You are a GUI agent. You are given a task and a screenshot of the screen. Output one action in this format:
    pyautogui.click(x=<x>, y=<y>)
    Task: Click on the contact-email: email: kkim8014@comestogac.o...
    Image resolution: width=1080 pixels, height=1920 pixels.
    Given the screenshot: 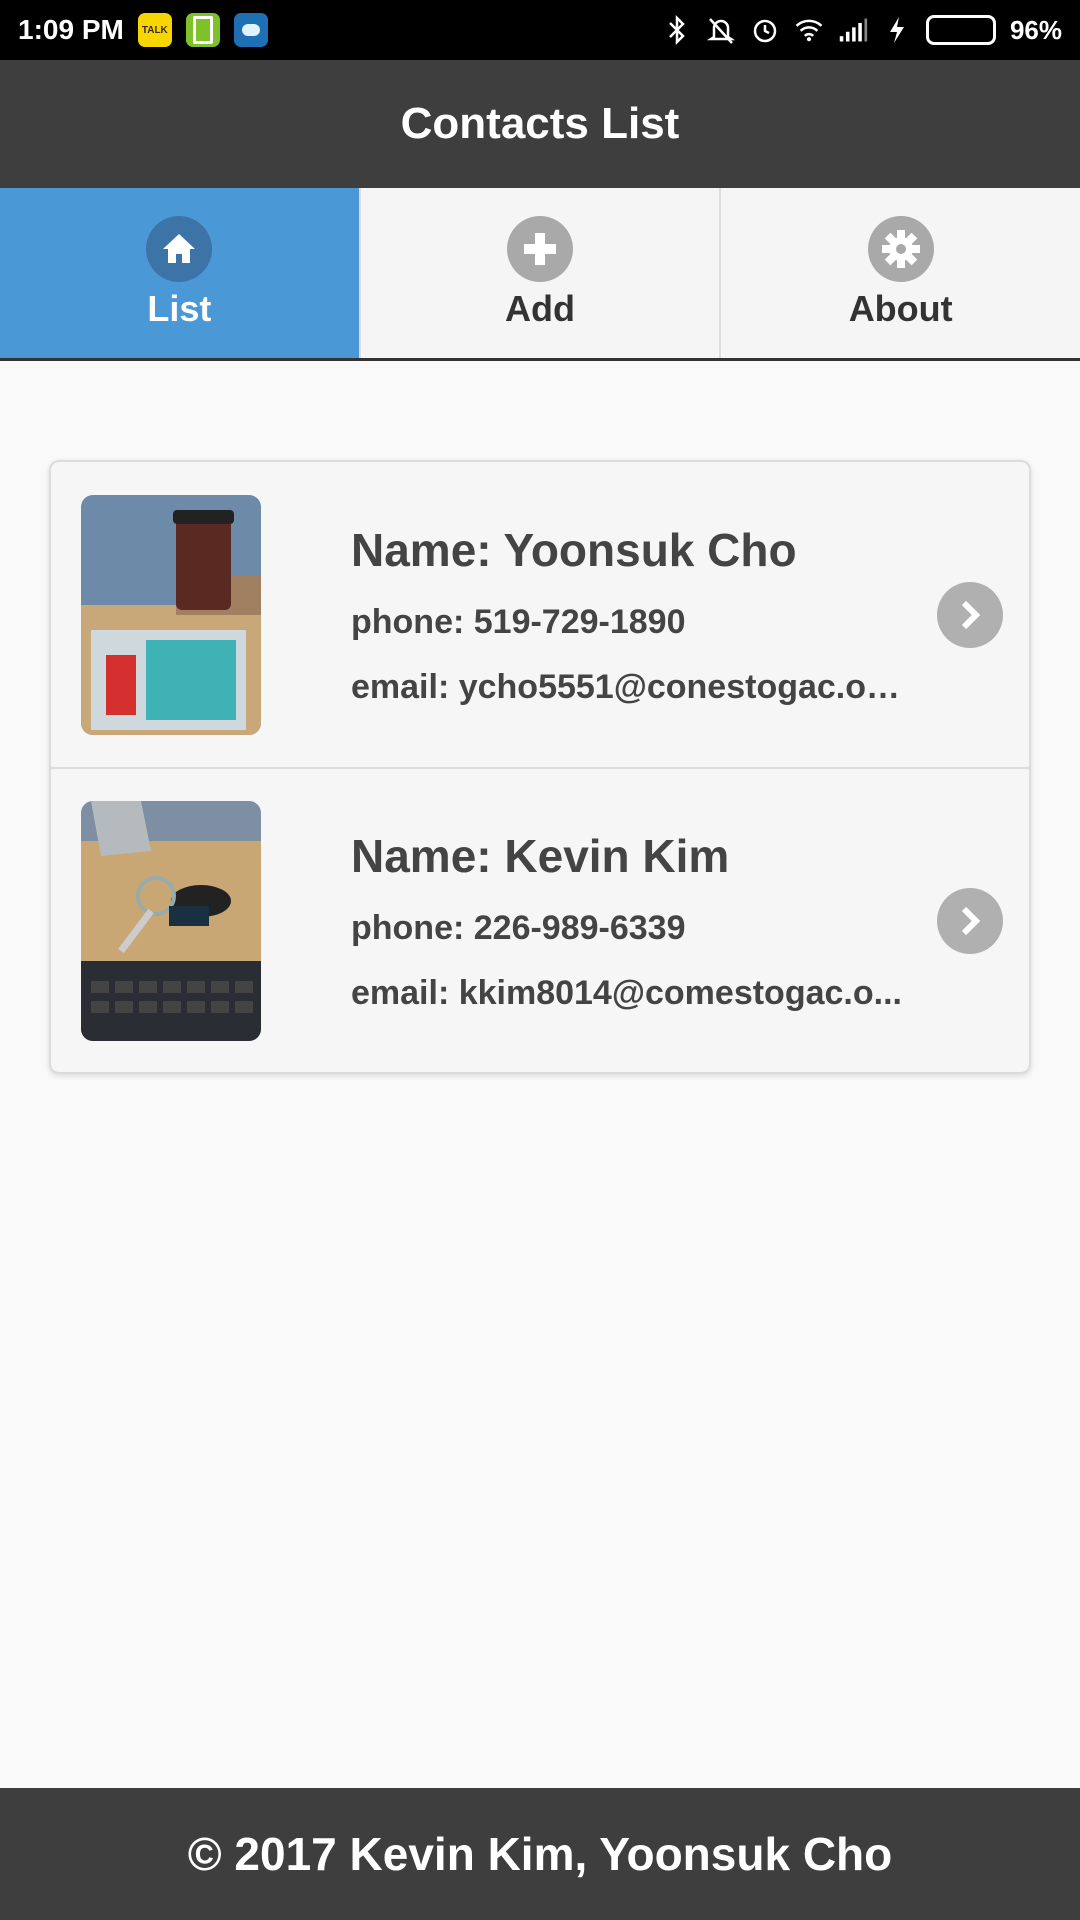 What is the action you would take?
    pyautogui.click(x=626, y=992)
    